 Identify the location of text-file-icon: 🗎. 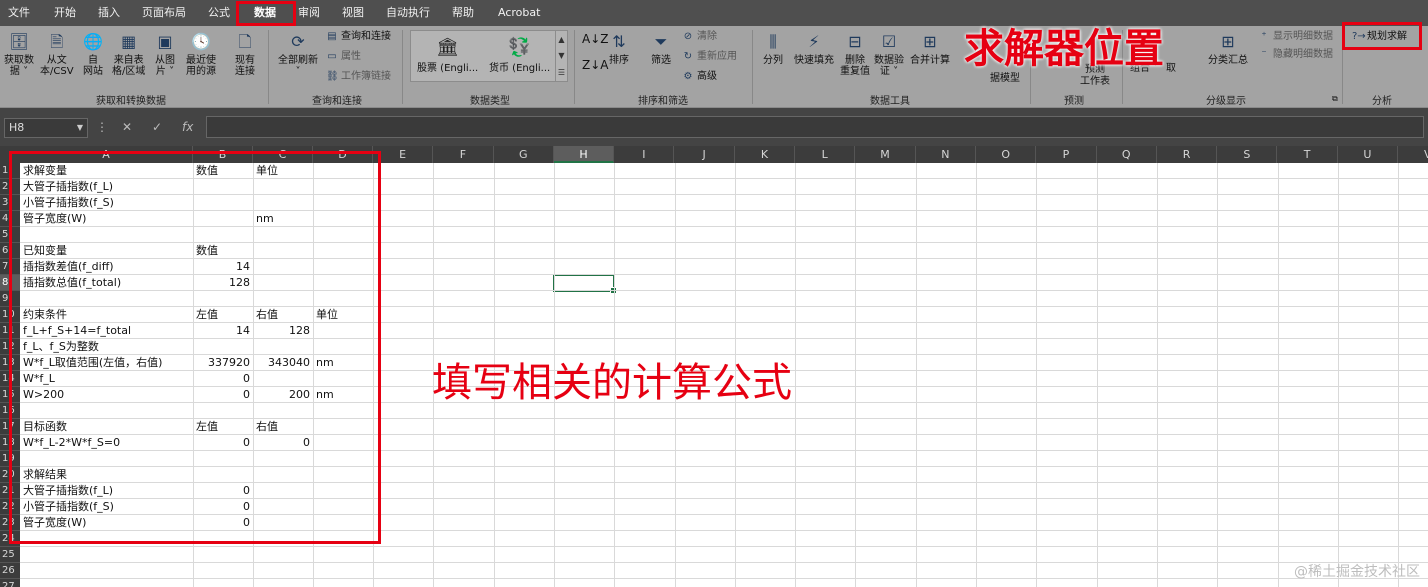
(57, 41).